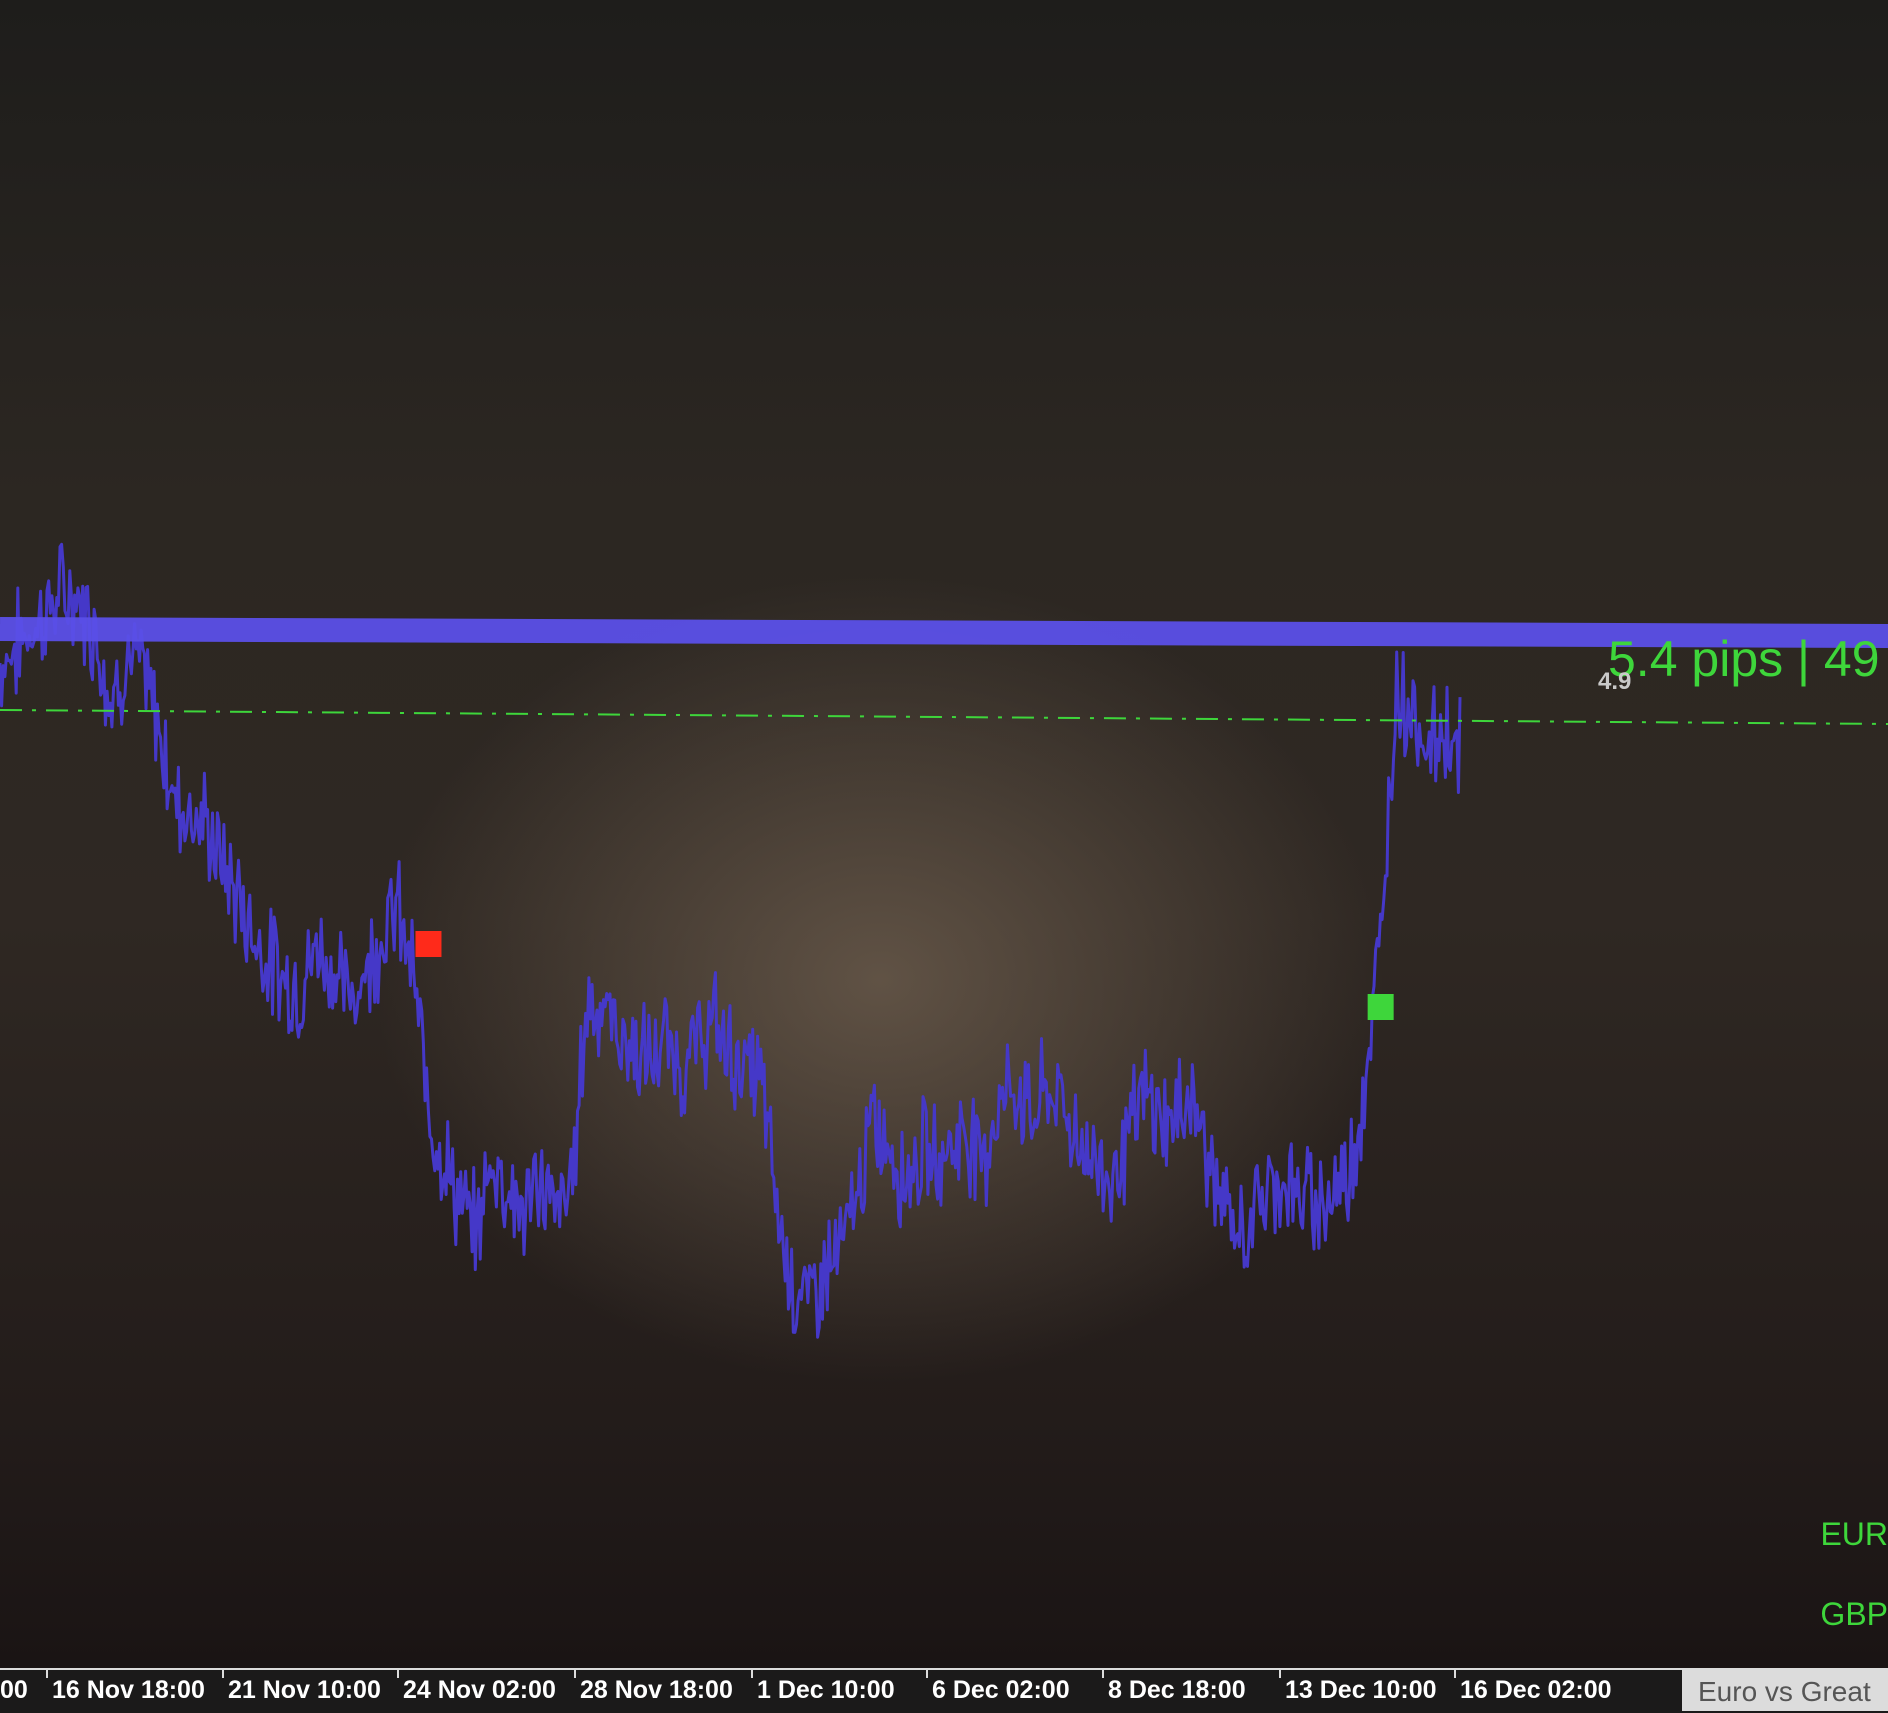  Describe the element at coordinates (944, 632) in the screenshot. I see `level-band` at that location.